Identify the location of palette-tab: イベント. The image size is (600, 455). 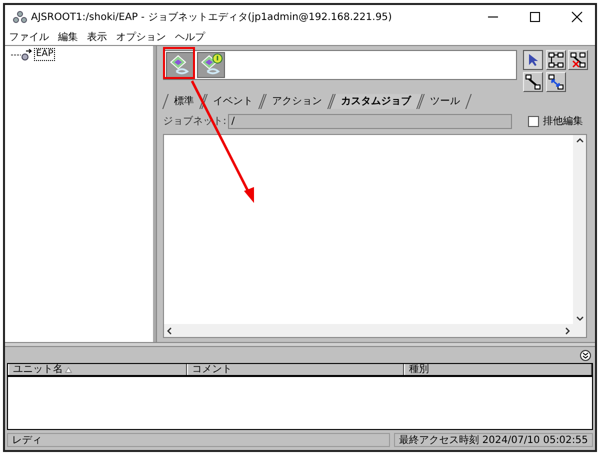
(233, 101).